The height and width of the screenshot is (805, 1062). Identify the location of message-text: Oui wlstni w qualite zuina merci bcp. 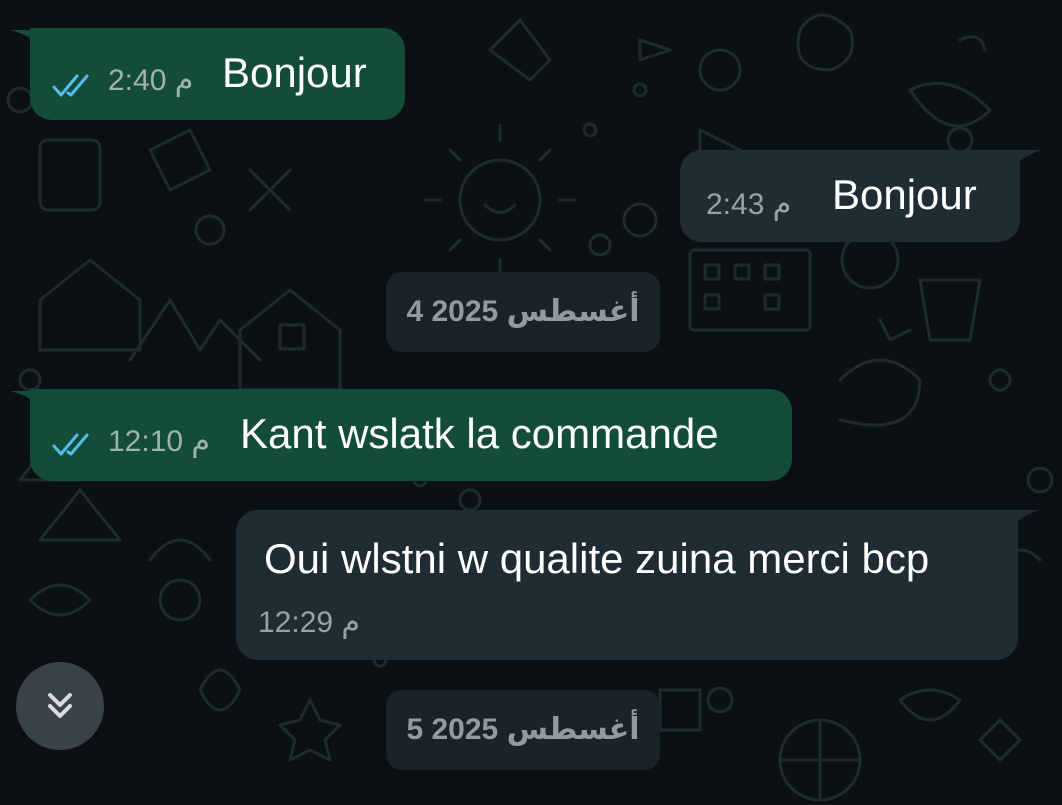
(597, 558).